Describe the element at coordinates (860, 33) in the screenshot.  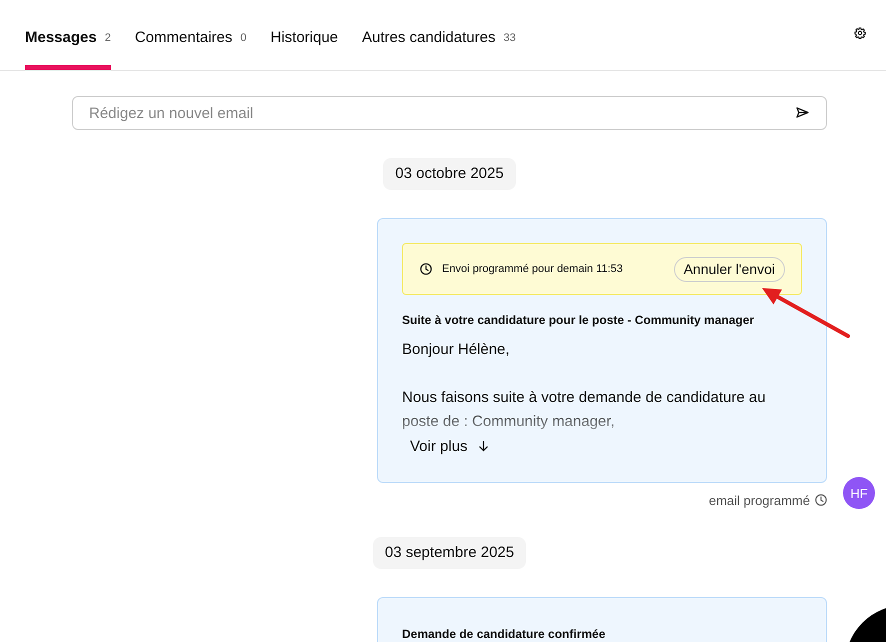
I see `settings-icon` at that location.